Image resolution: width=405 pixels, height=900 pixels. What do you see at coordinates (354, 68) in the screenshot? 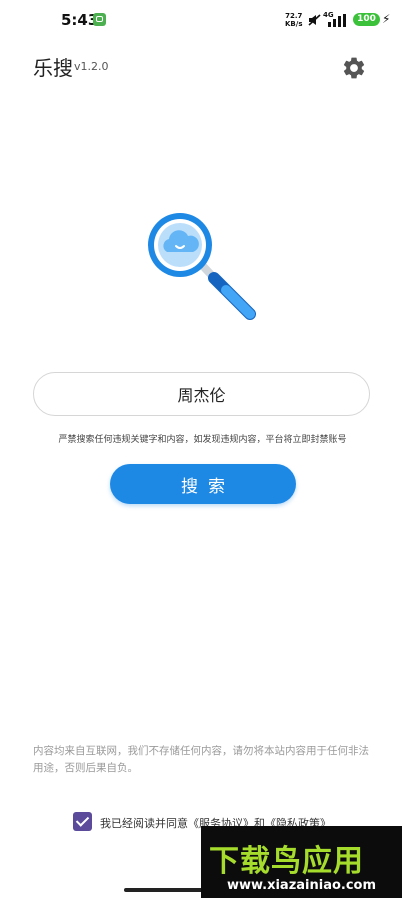
I see `settings-gear-icon` at bounding box center [354, 68].